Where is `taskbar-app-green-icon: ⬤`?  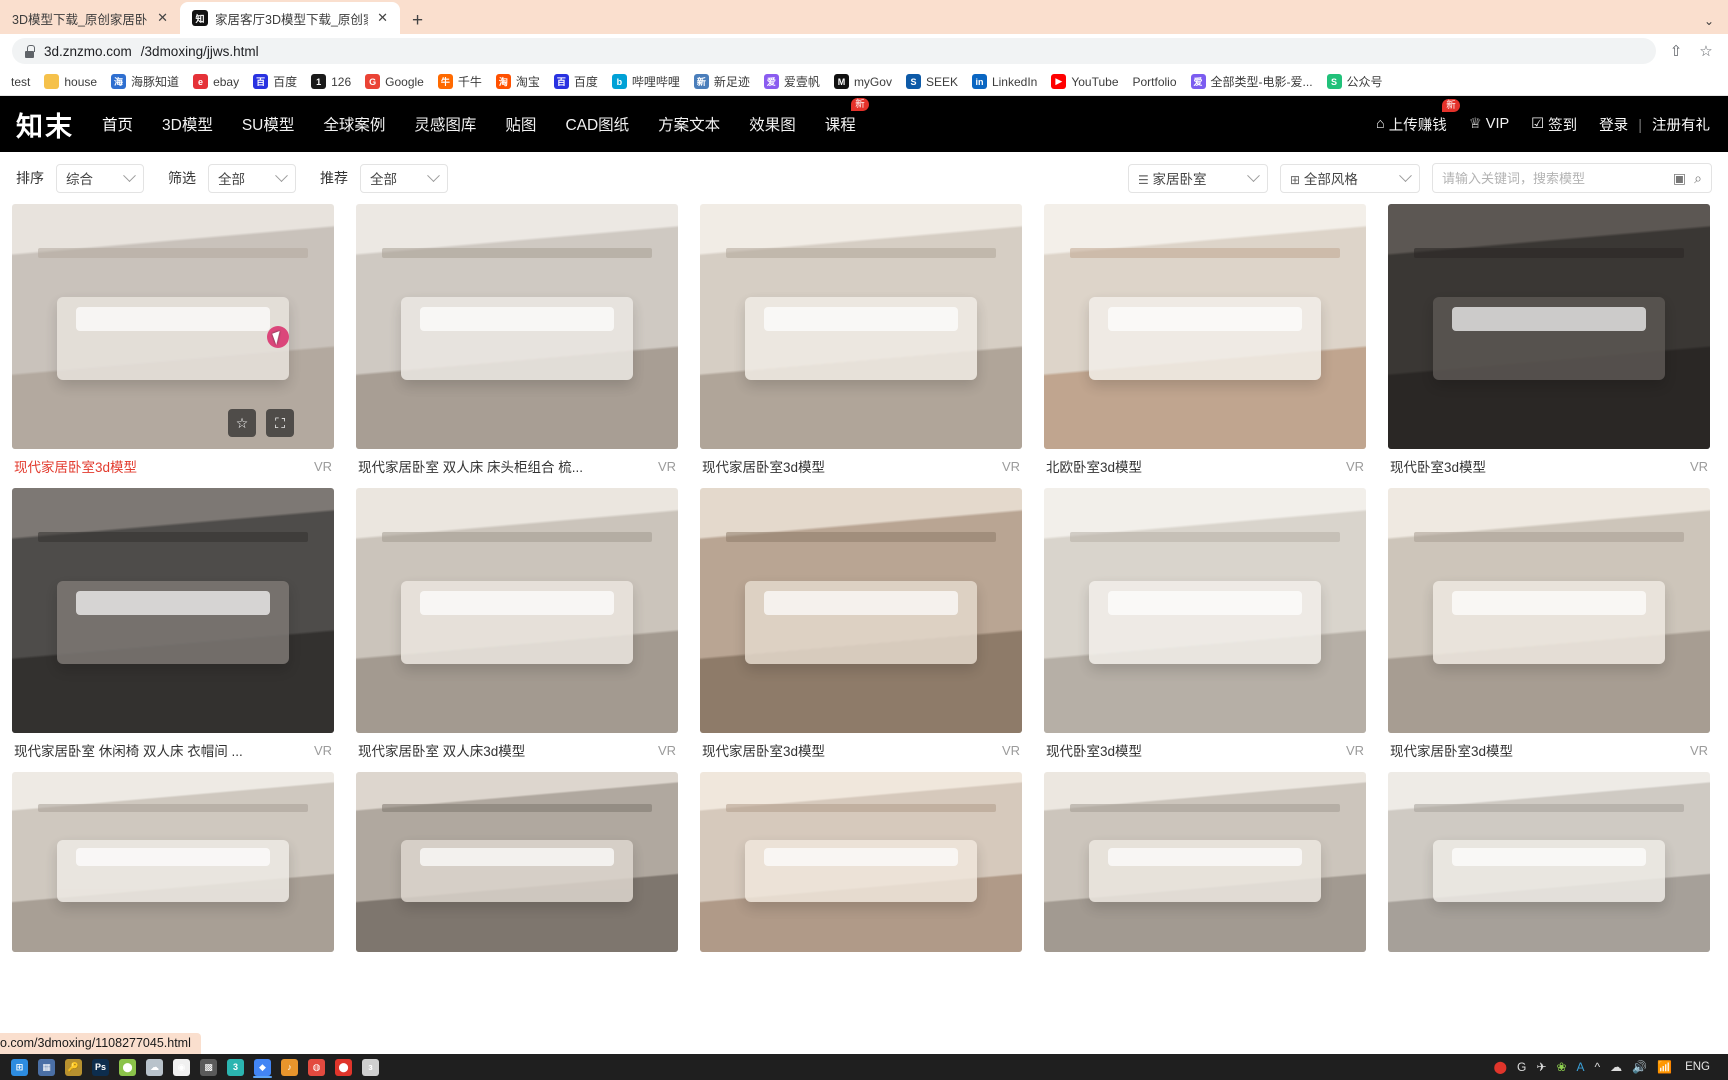 taskbar-app-green-icon: ⬤ is located at coordinates (127, 1067).